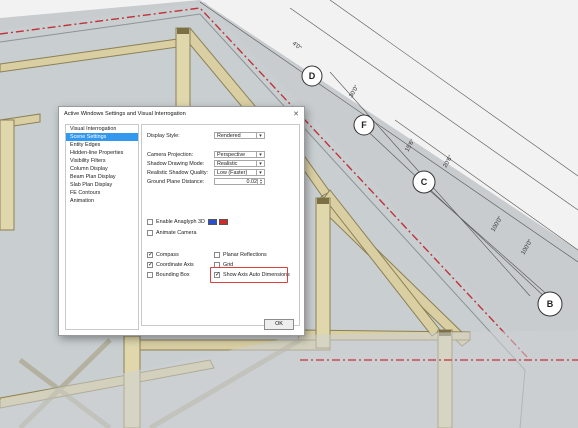 Image resolution: width=578 pixels, height=428 pixels. I want to click on grid-bubble-b: B, so click(550, 304).